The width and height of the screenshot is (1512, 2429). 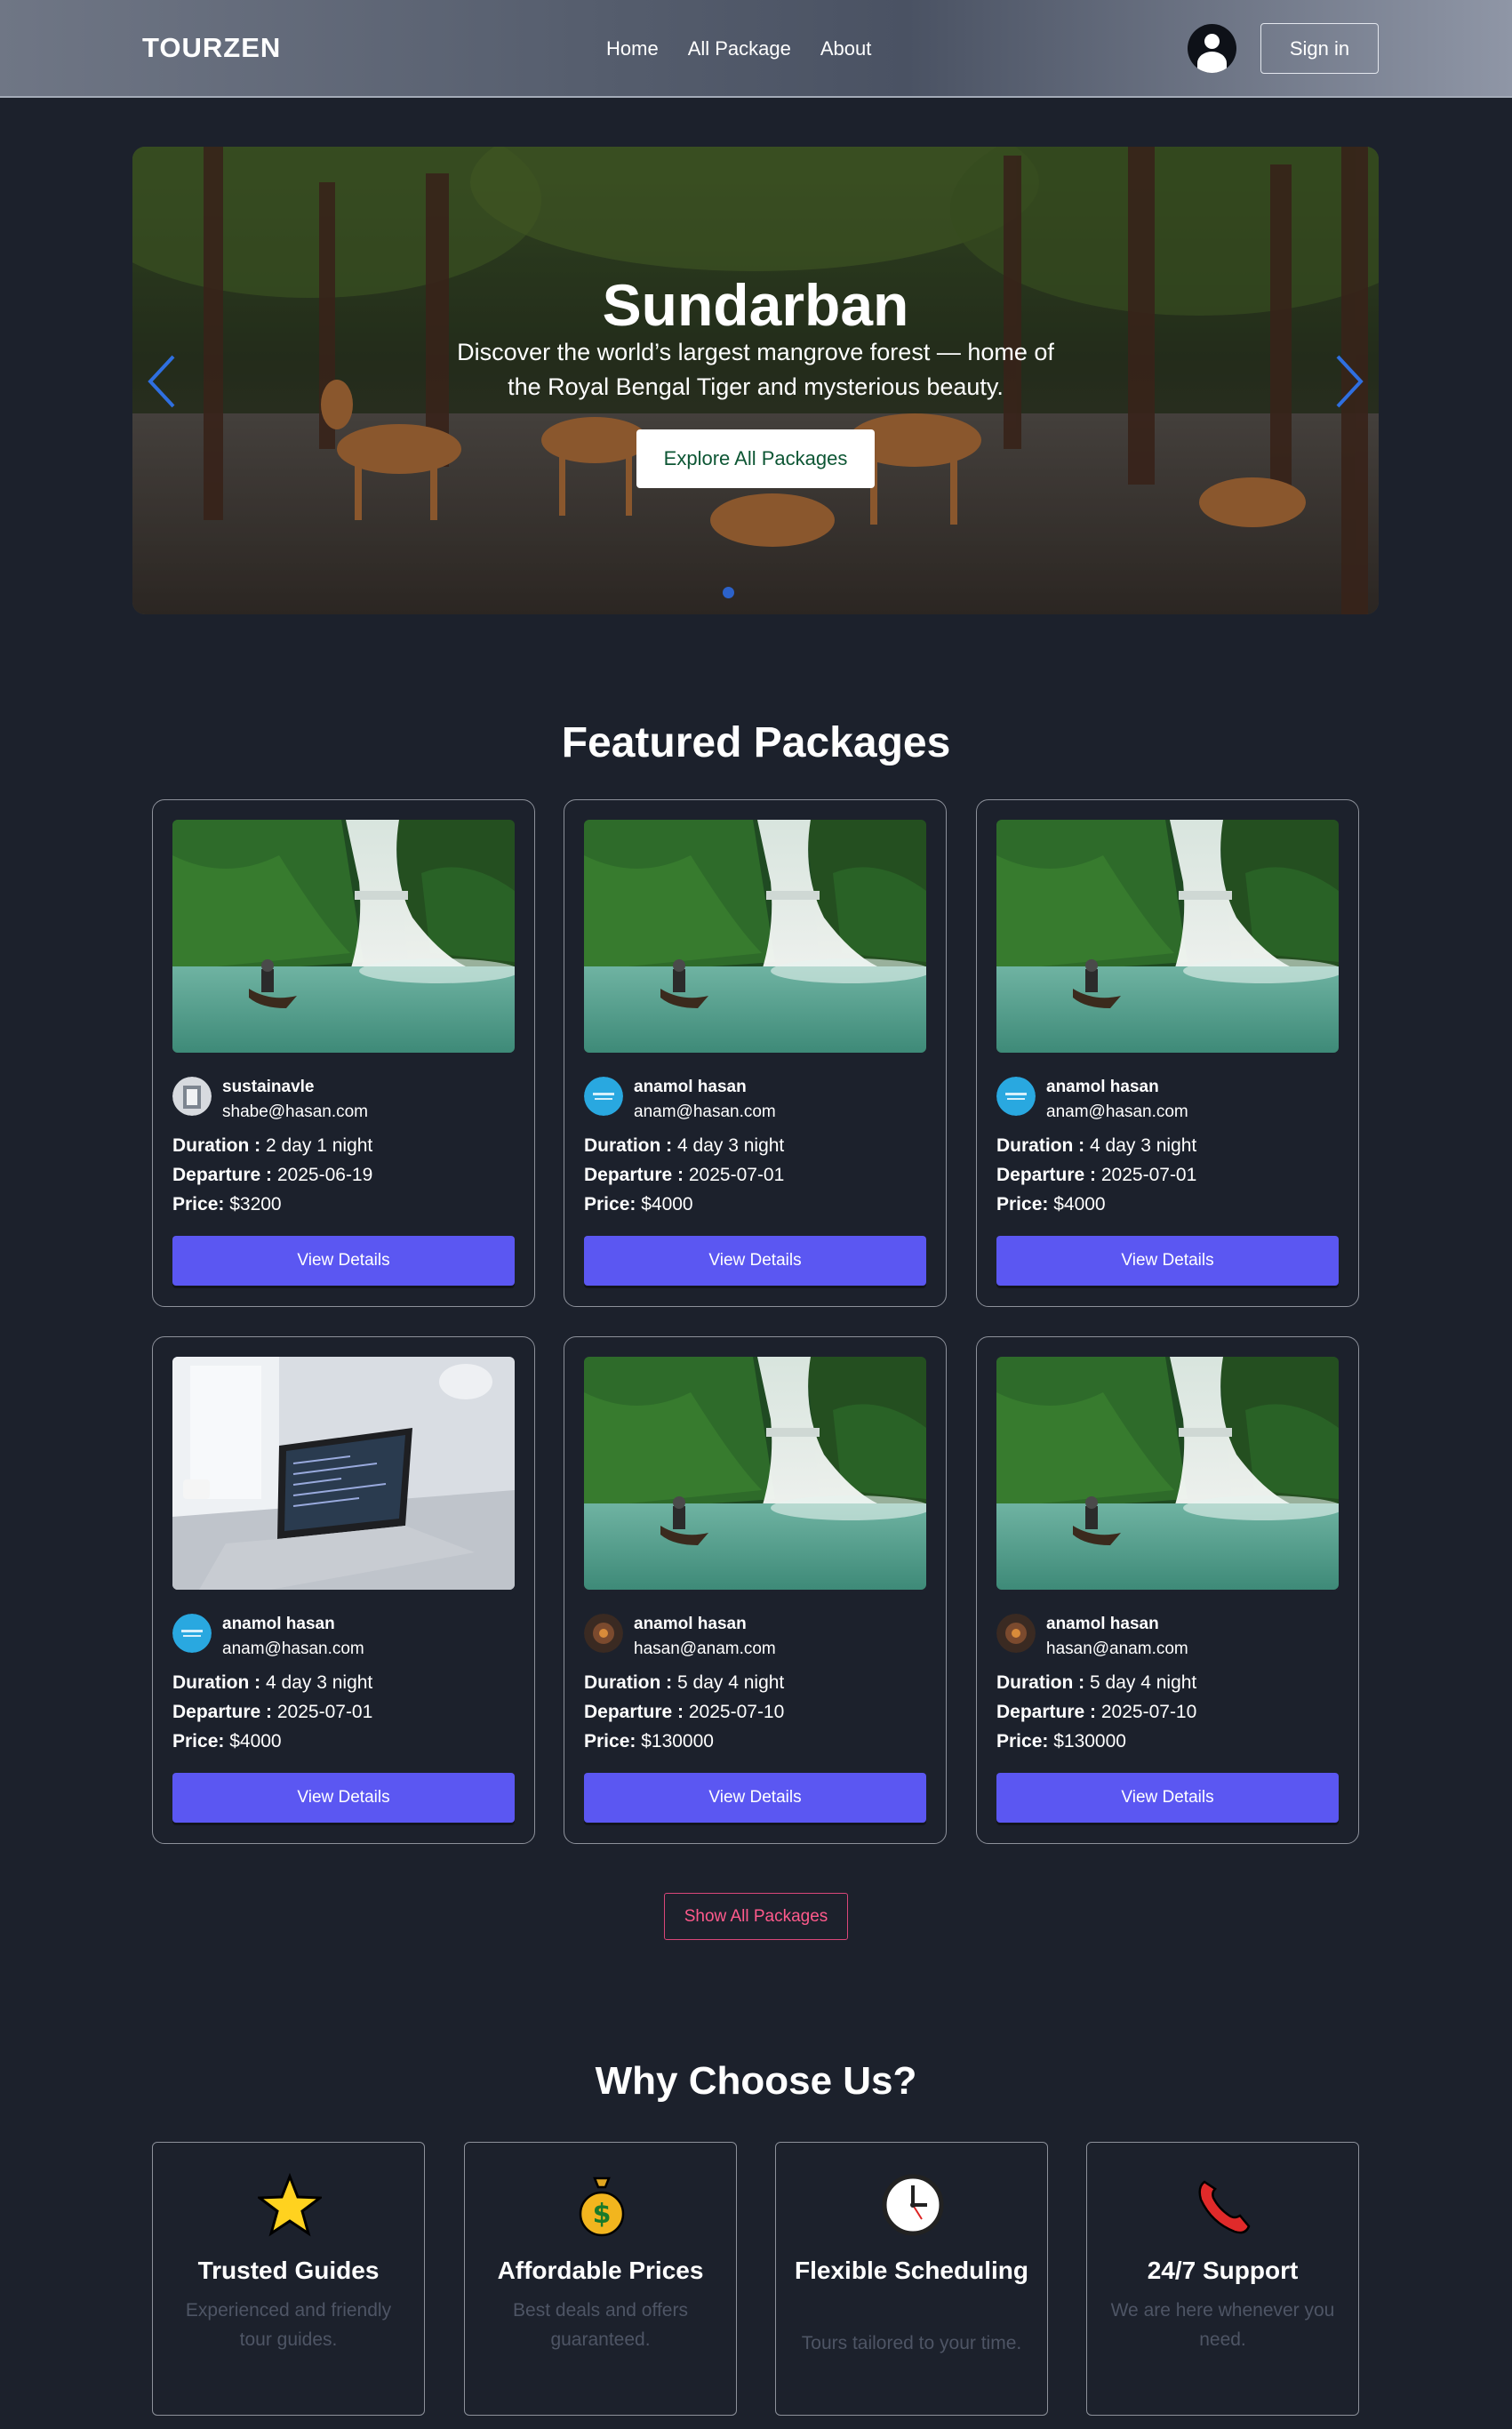 I want to click on package-duration: Duration : 5 day 4 night, so click(x=684, y=1683).